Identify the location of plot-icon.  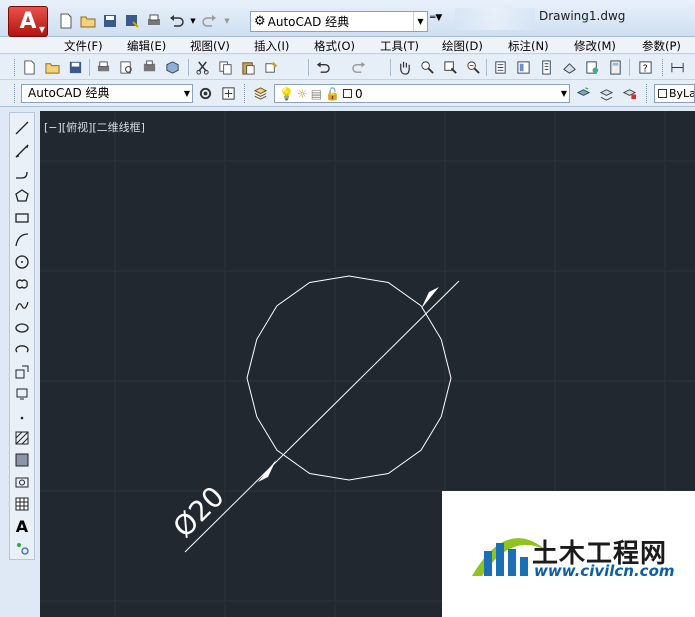
(103, 67).